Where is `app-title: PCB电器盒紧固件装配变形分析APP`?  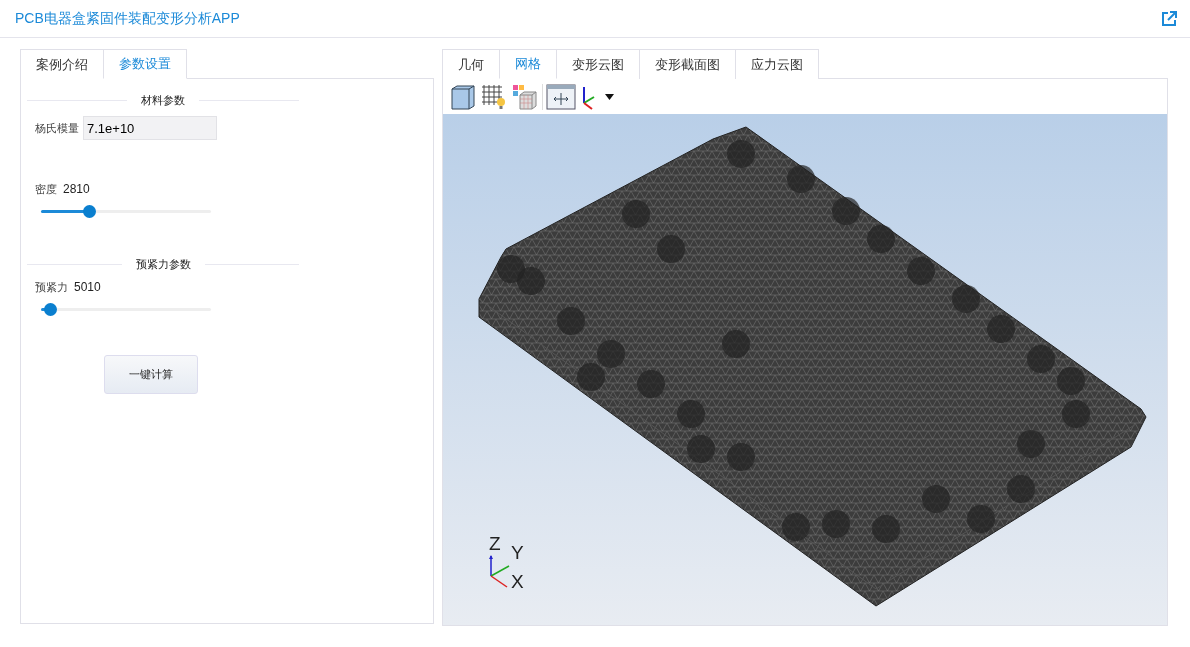 app-title: PCB电器盒紧固件装配变形分析APP is located at coordinates (127, 18).